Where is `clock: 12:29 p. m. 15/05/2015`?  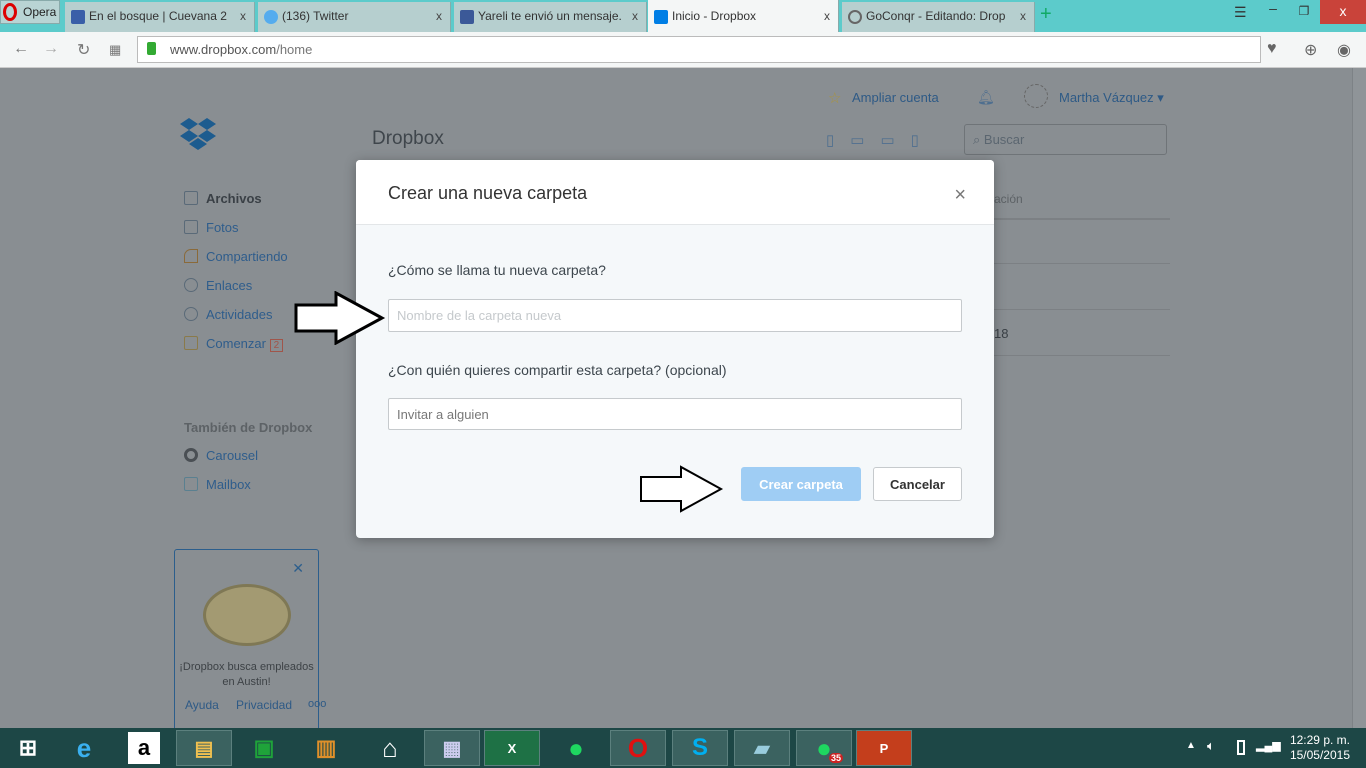 clock: 12:29 p. m. 15/05/2015 is located at coordinates (1320, 748).